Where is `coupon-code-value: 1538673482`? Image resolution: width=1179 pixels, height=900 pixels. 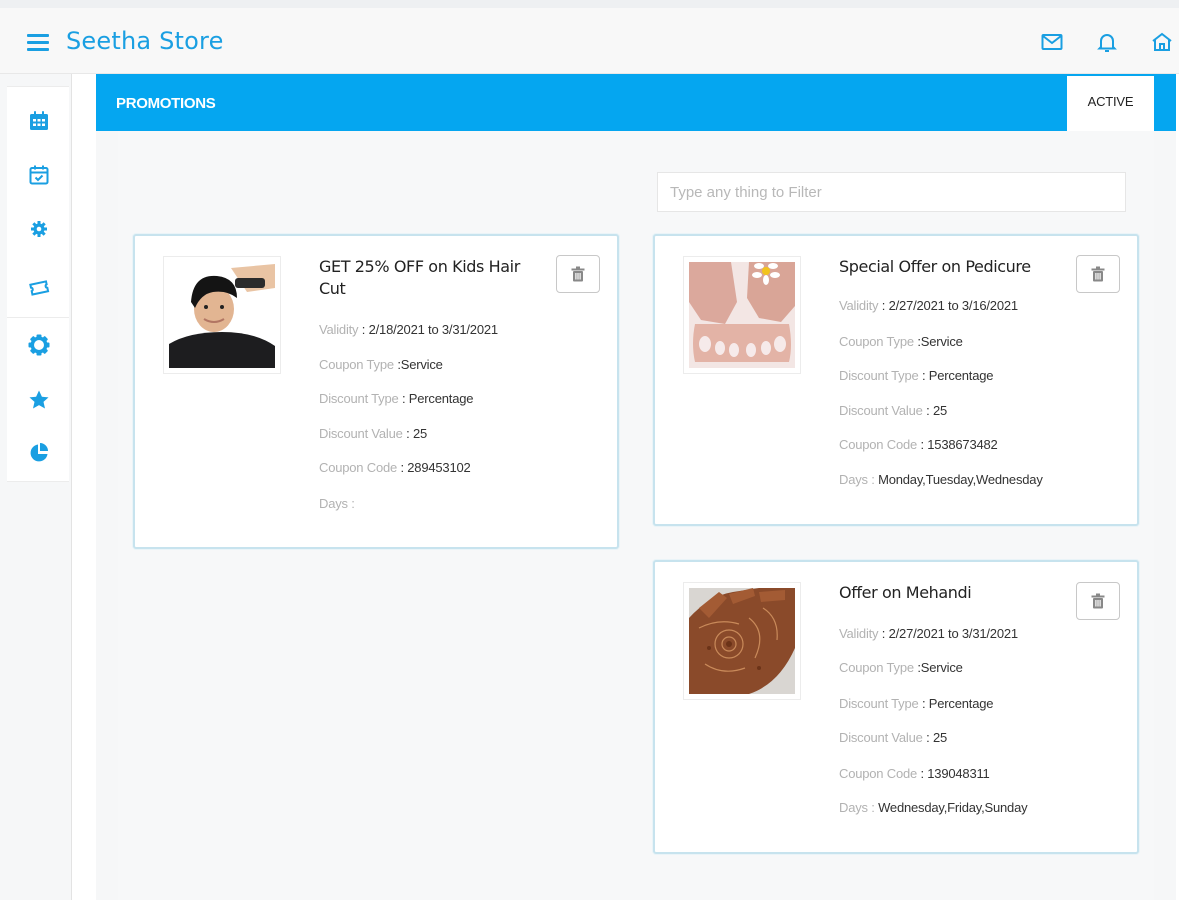 coupon-code-value: 1538673482 is located at coordinates (962, 444).